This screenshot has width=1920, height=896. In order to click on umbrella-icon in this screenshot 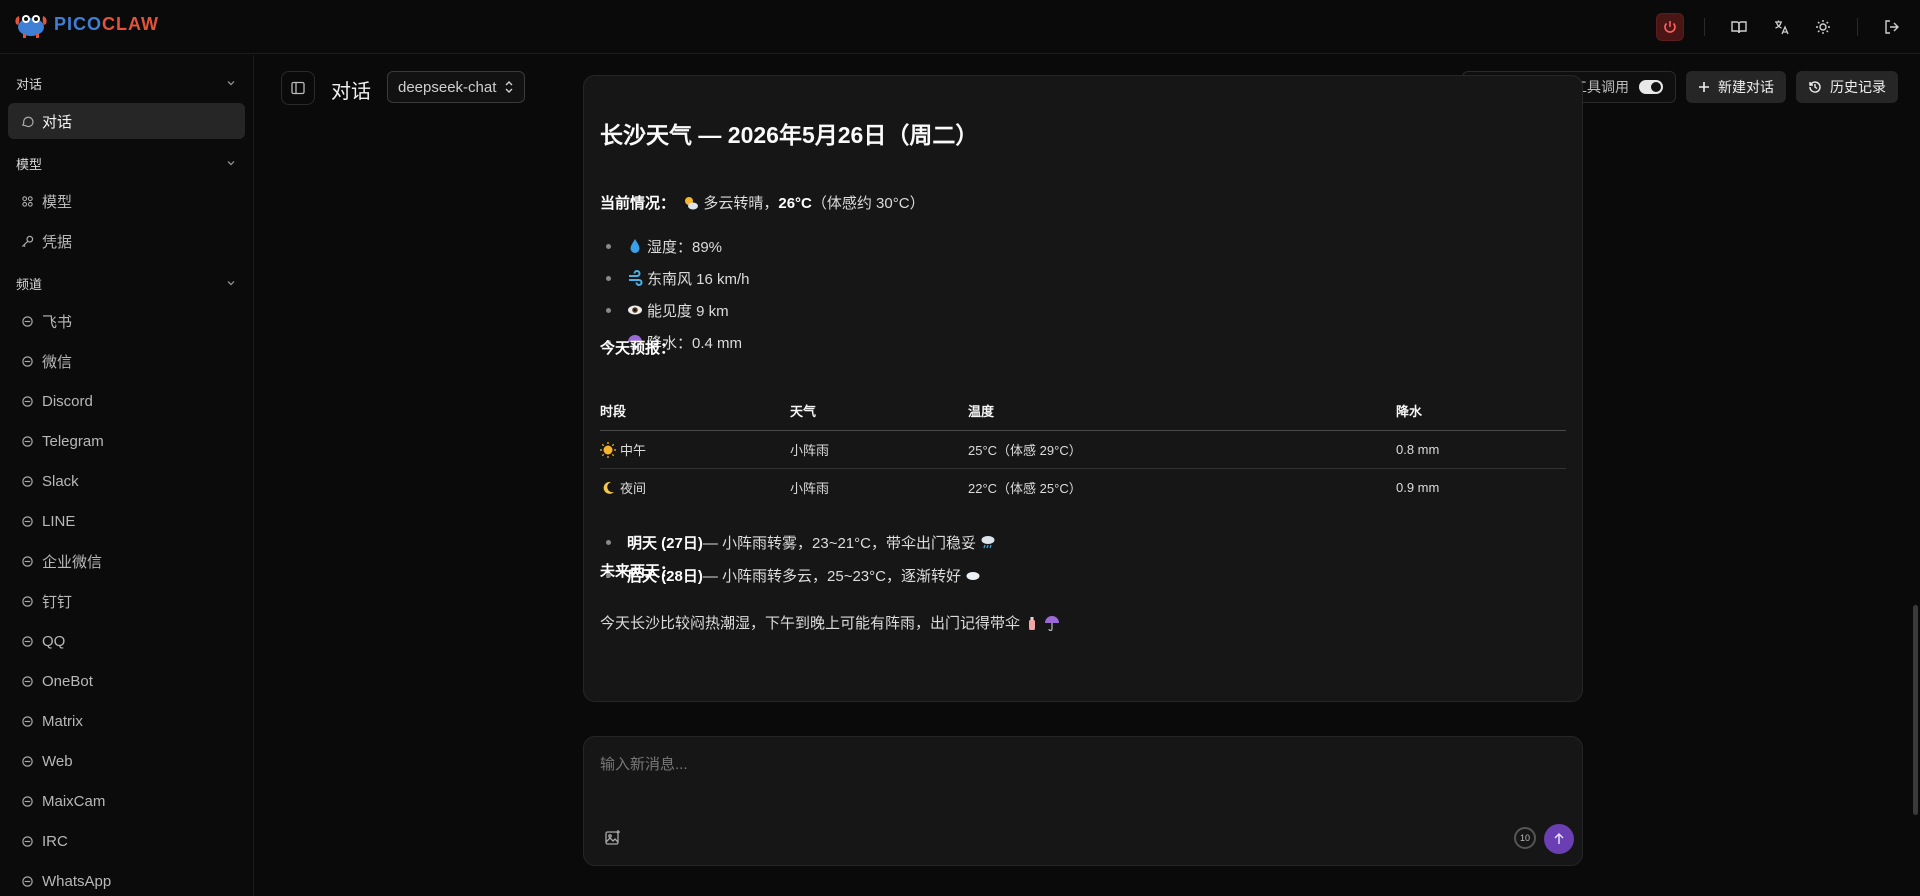, I will do `click(1052, 623)`.